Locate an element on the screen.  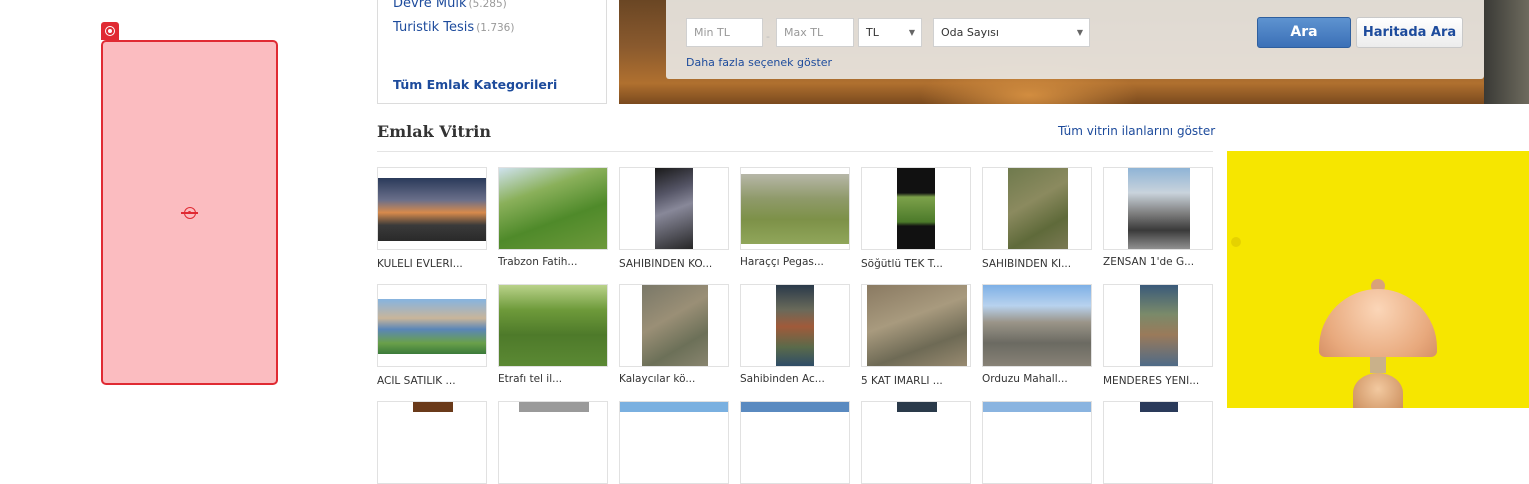
category-item-turistik-tesis: Turistik Tesis (1.736) is located at coordinates (453, 27).